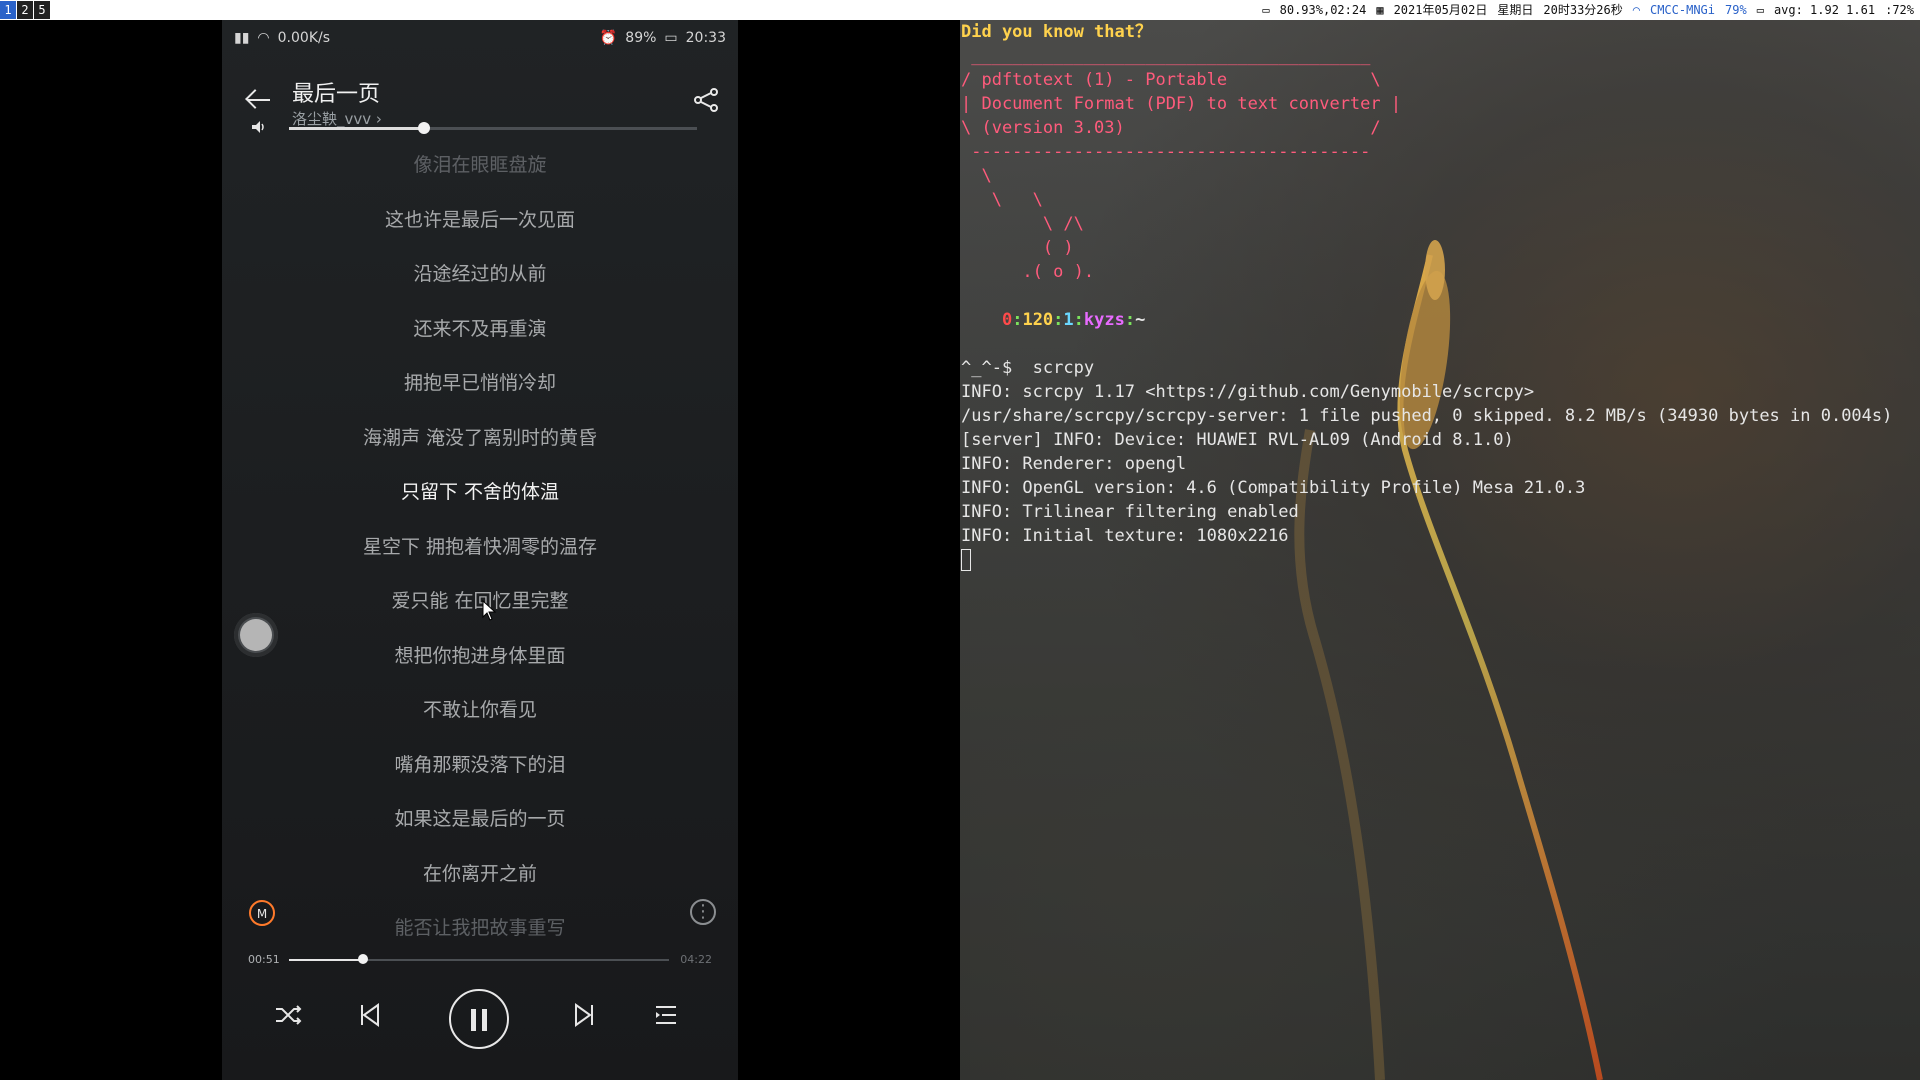 The width and height of the screenshot is (1920, 1080). Describe the element at coordinates (976, 176) in the screenshot. I see `cowsay-line: \` at that location.